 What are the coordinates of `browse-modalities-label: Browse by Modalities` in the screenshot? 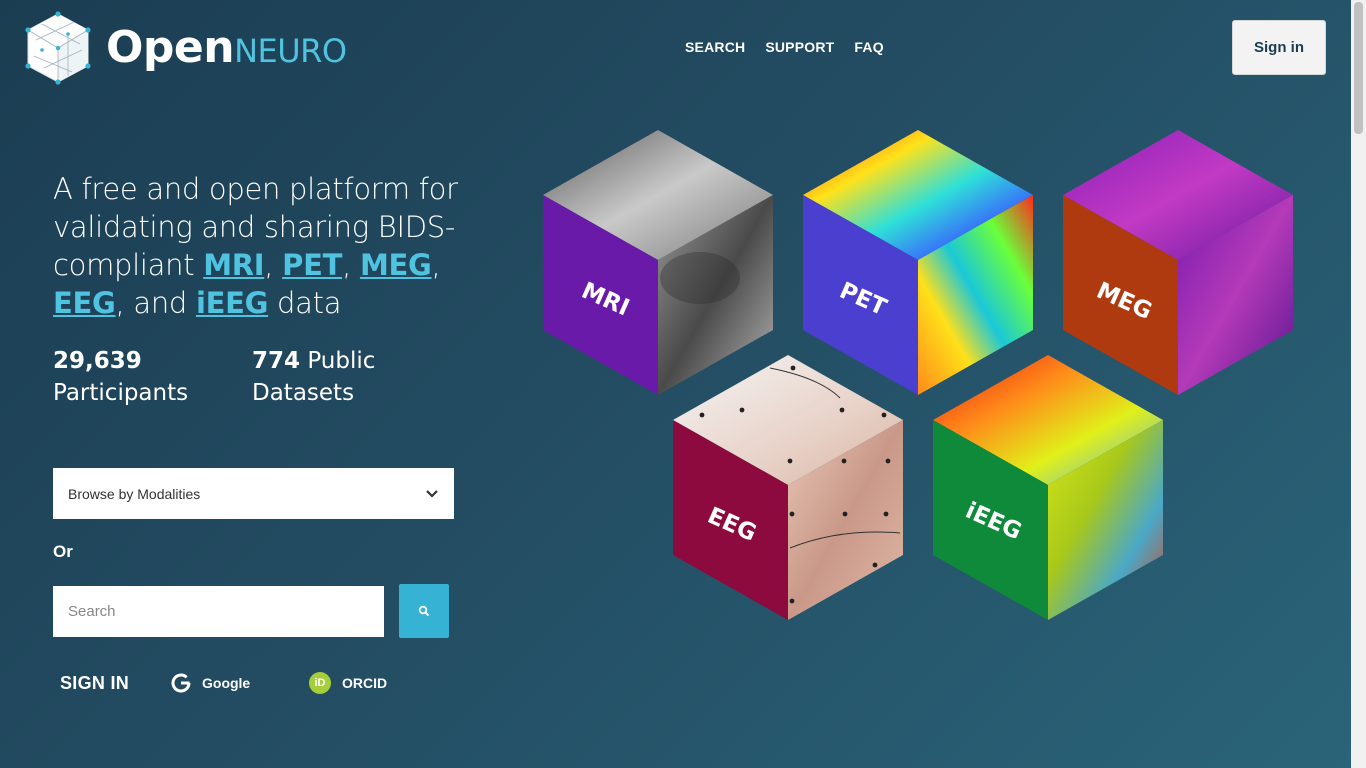 It's located at (134, 493).